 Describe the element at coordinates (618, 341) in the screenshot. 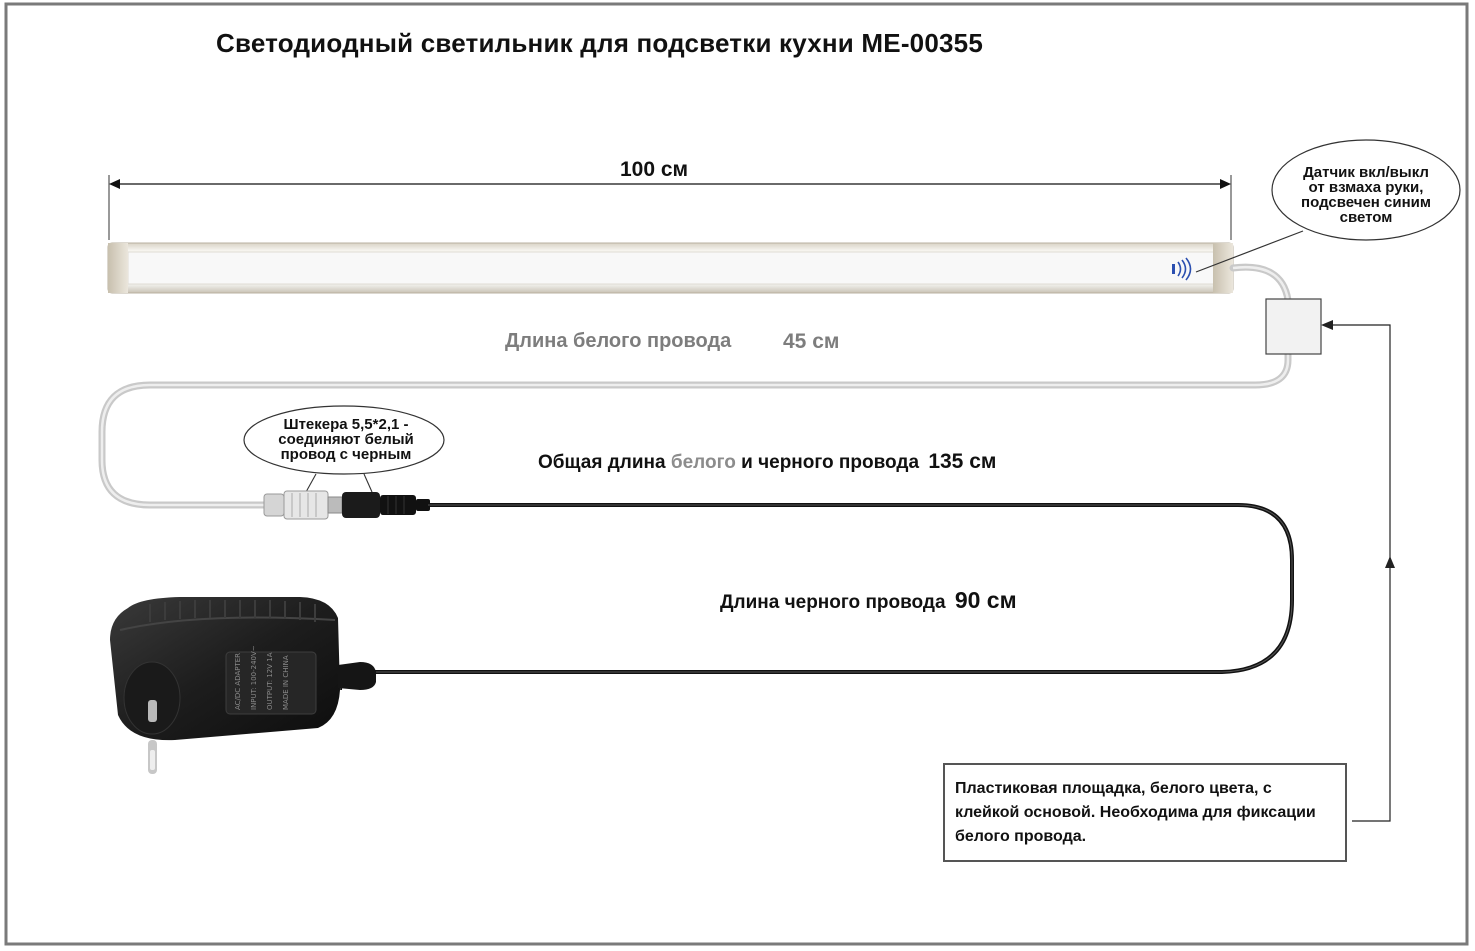

I see `white-wire-label: Длина белого провода` at that location.